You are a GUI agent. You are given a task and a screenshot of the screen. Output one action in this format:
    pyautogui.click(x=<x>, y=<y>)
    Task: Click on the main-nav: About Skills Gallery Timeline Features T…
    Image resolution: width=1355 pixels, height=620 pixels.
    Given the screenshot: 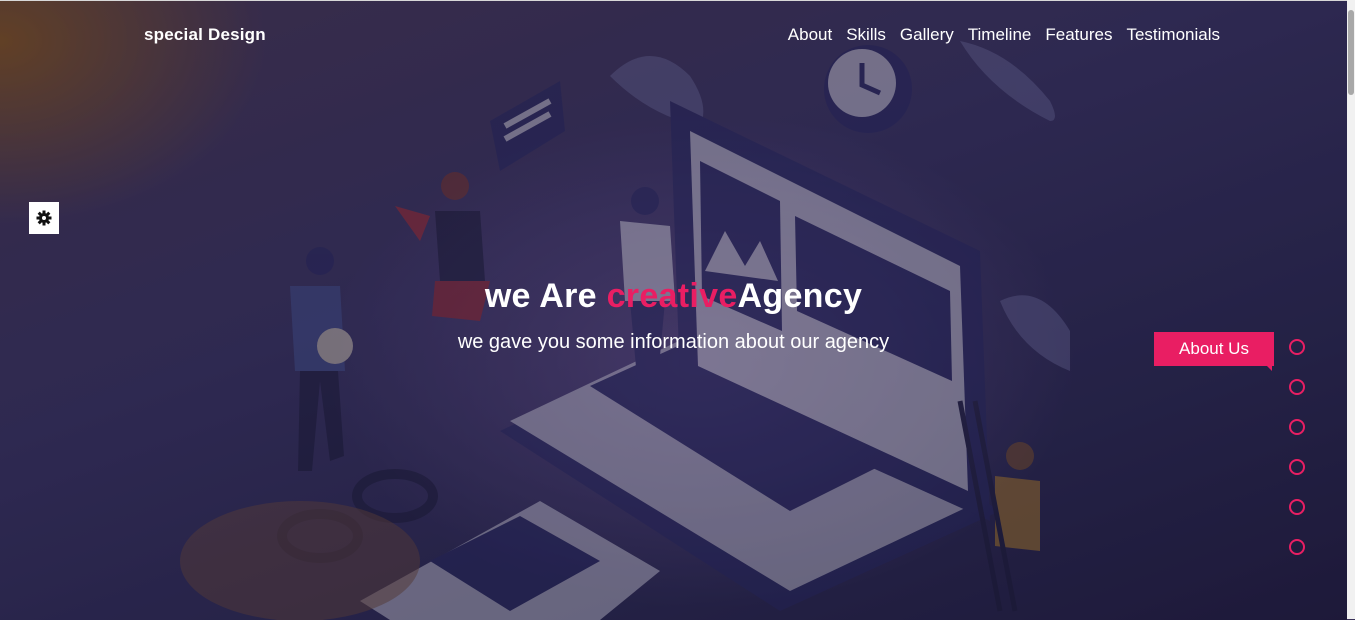 What is the action you would take?
    pyautogui.click(x=1004, y=35)
    